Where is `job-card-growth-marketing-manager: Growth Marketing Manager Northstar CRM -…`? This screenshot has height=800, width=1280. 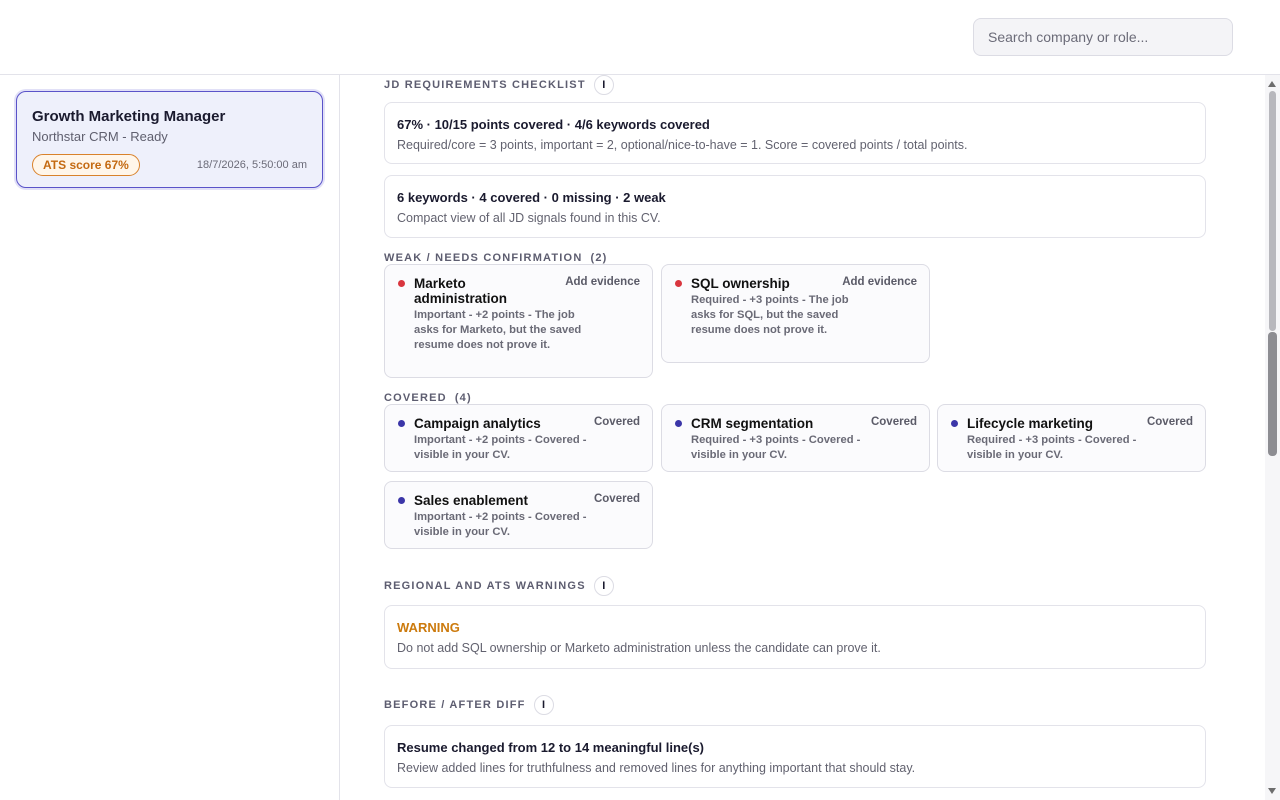
job-card-growth-marketing-manager: Growth Marketing Manager Northstar CRM -… is located at coordinates (169, 139).